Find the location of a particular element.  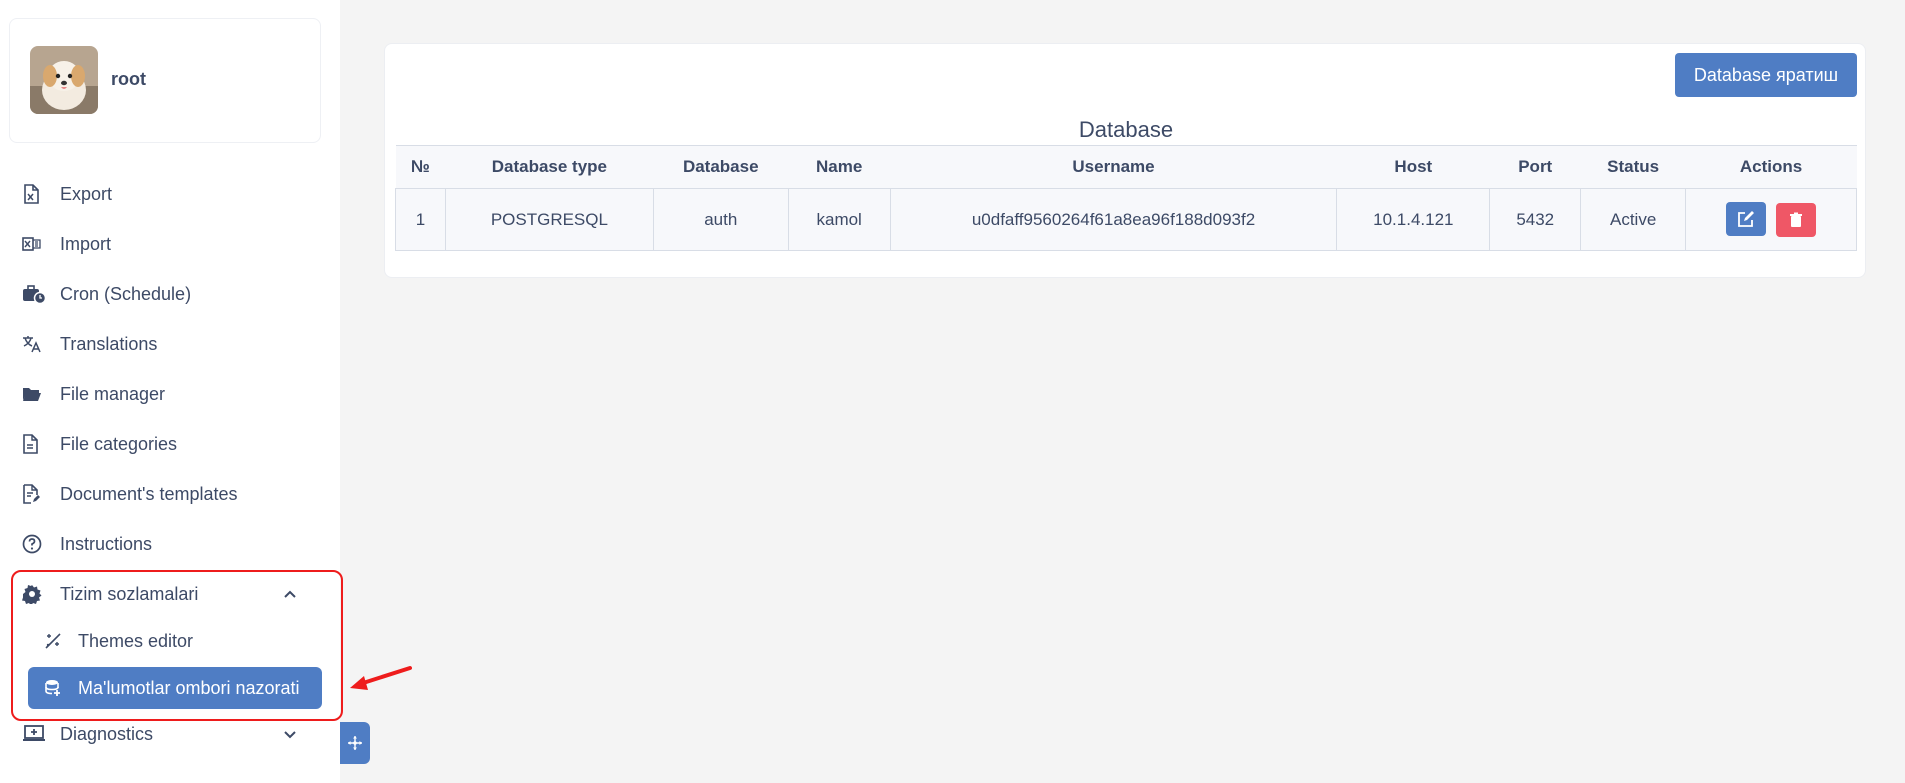

edit-icon is located at coordinates (1745, 219).